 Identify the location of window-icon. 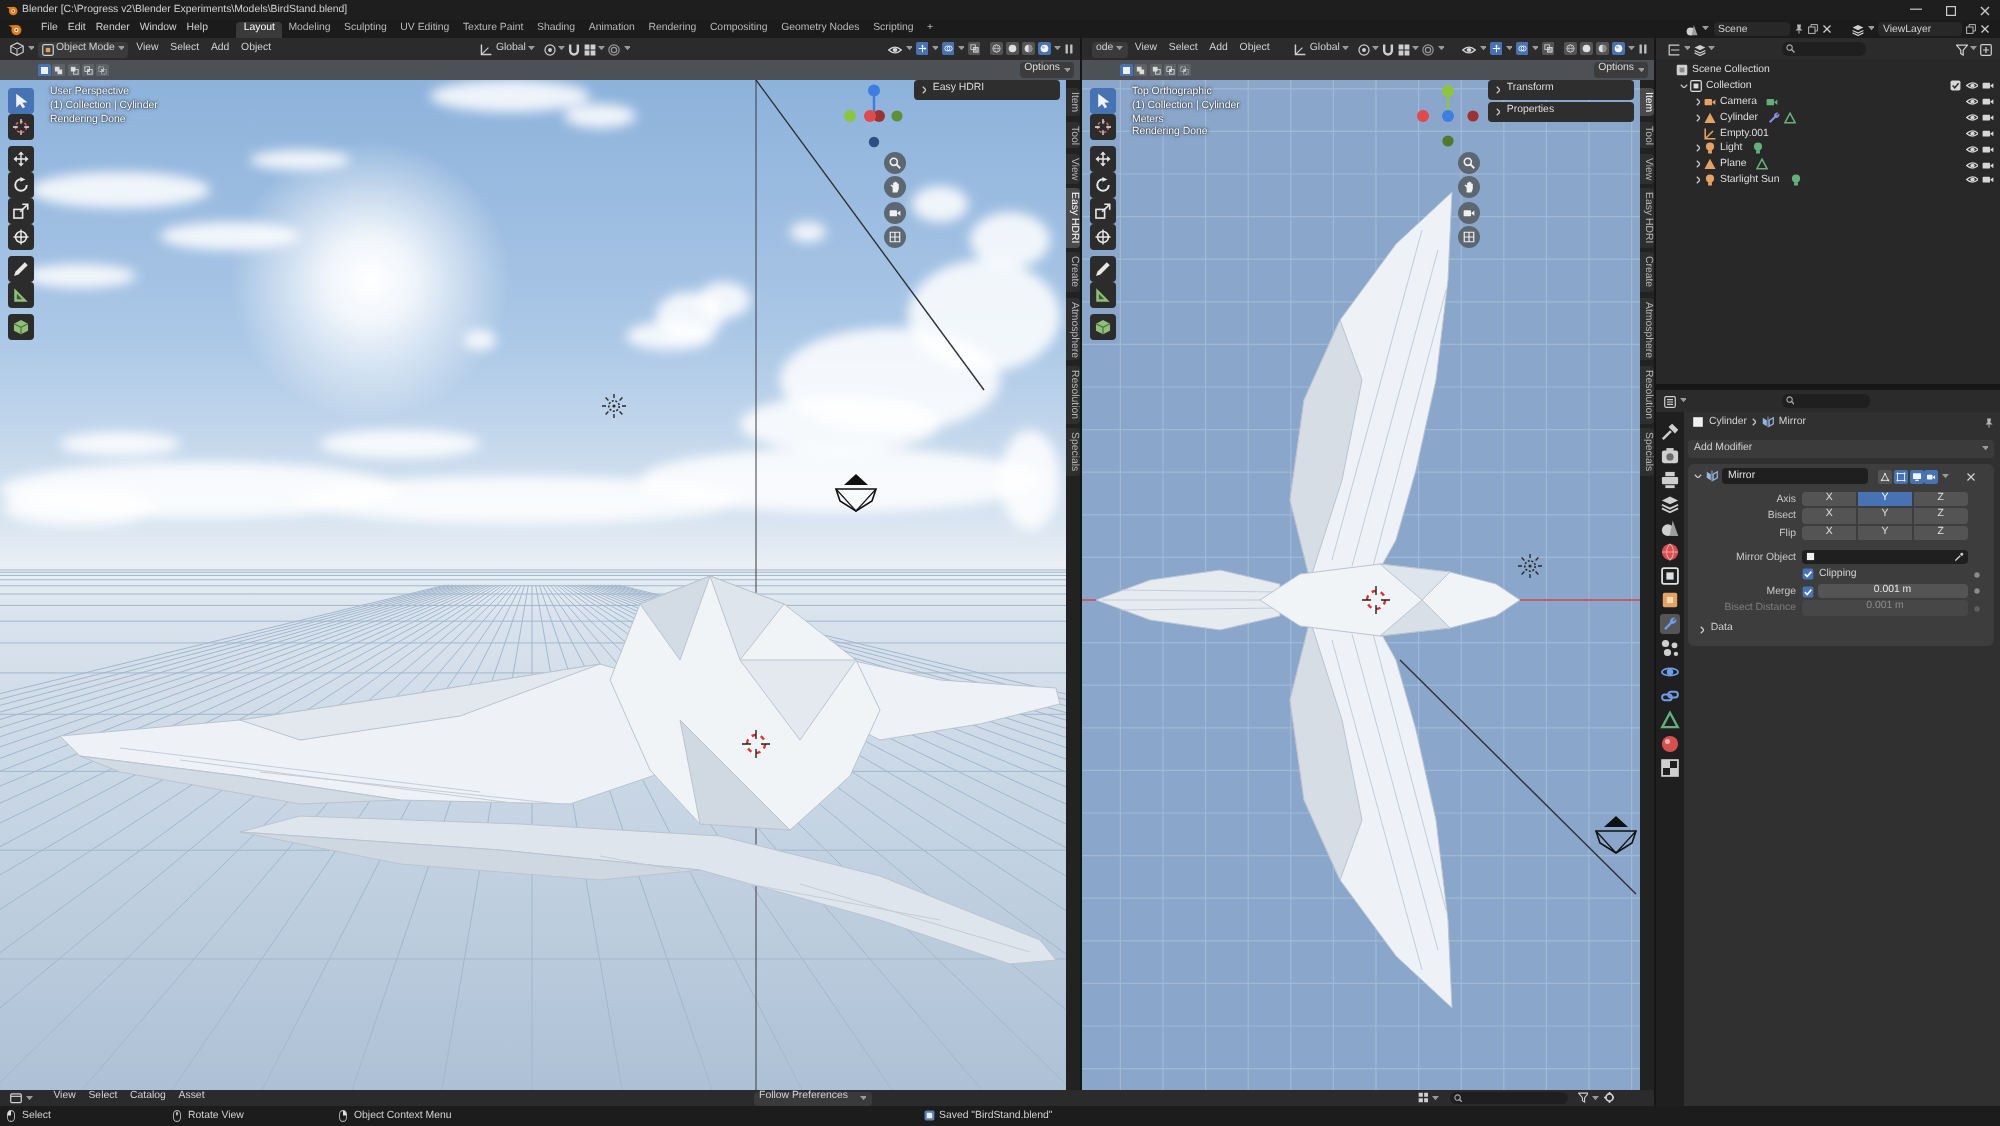
(16, 1098).